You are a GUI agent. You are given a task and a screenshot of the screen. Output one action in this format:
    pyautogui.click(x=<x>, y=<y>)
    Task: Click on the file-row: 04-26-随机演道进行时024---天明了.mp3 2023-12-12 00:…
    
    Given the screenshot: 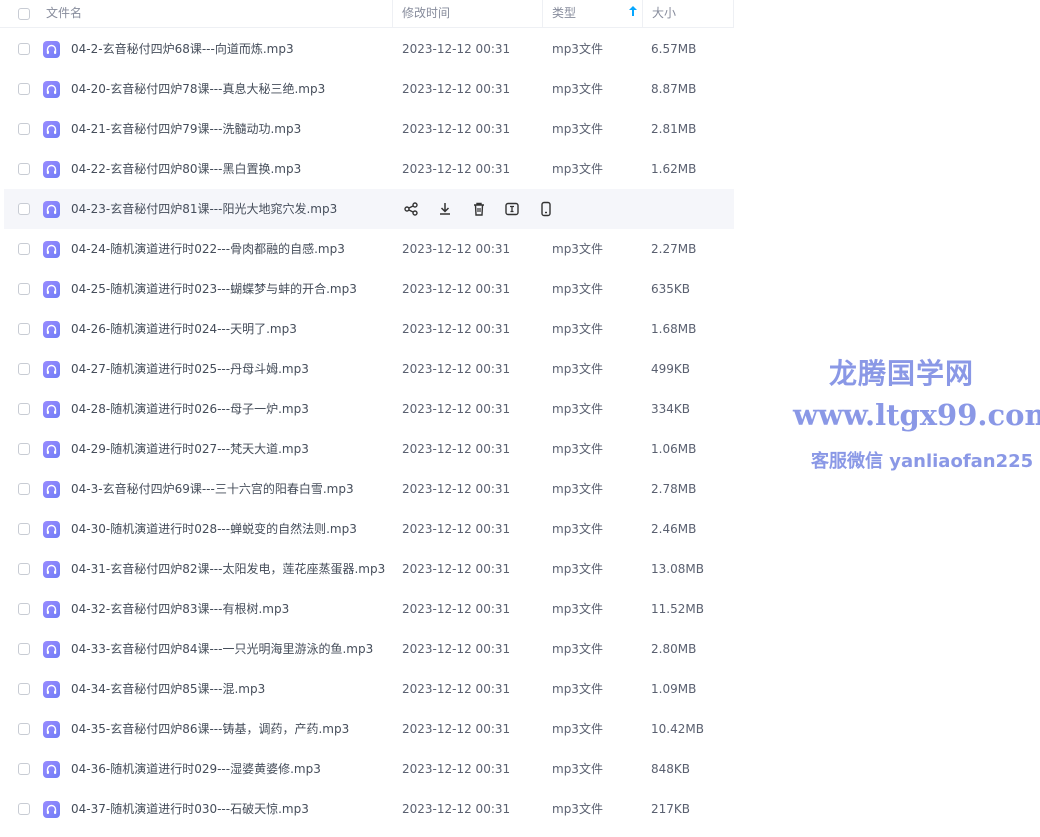 What is the action you would take?
    pyautogui.click(x=369, y=329)
    